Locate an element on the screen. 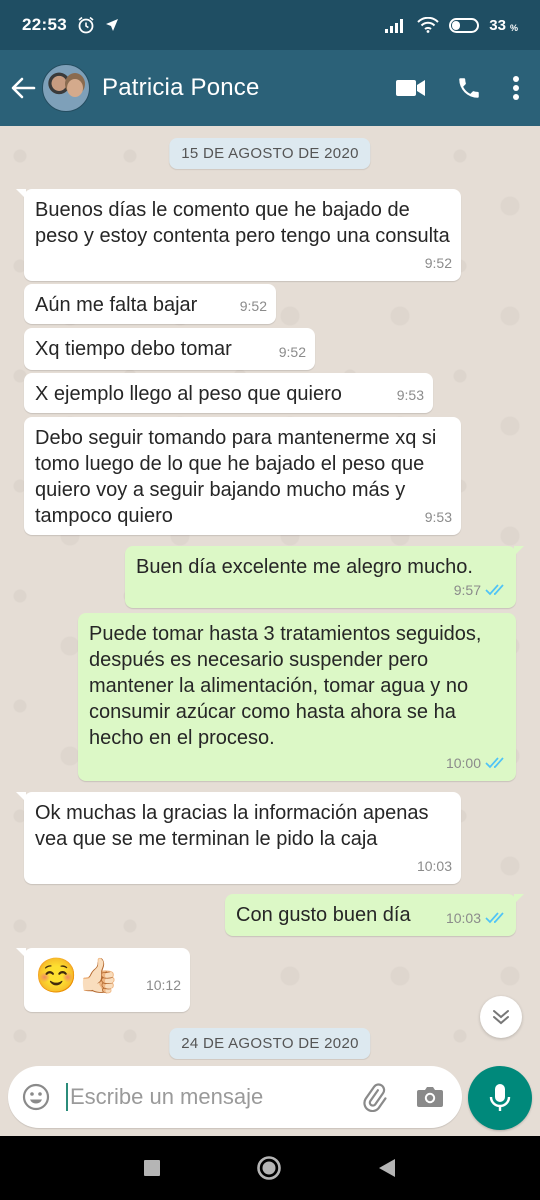 The width and height of the screenshot is (540, 1200). home-circle-icon is located at coordinates (269, 1168).